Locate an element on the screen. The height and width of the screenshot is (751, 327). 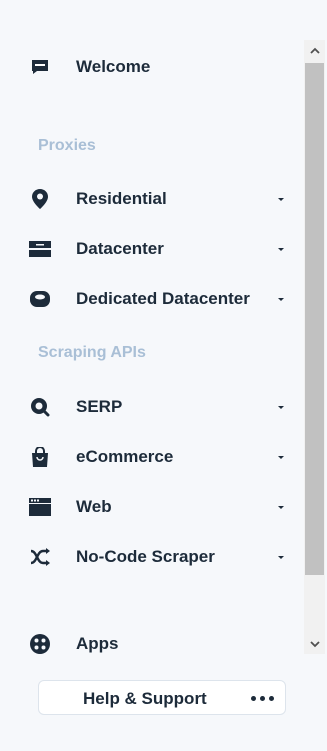
sidebar-item-no-code-scraper: No-Code Scraper is located at coordinates (150, 557).